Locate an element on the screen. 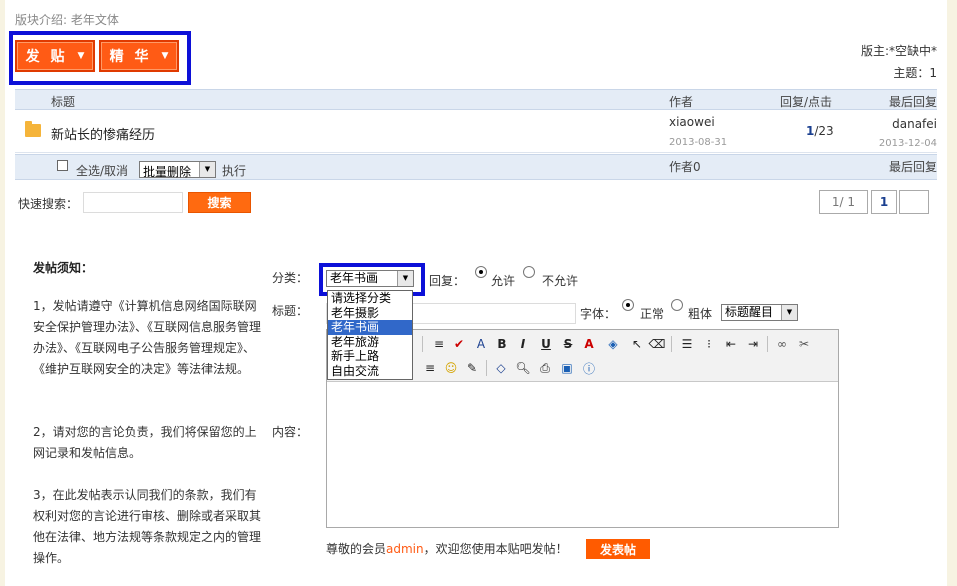  last-reply-date: 2013-12-04 is located at coordinates (907, 143).